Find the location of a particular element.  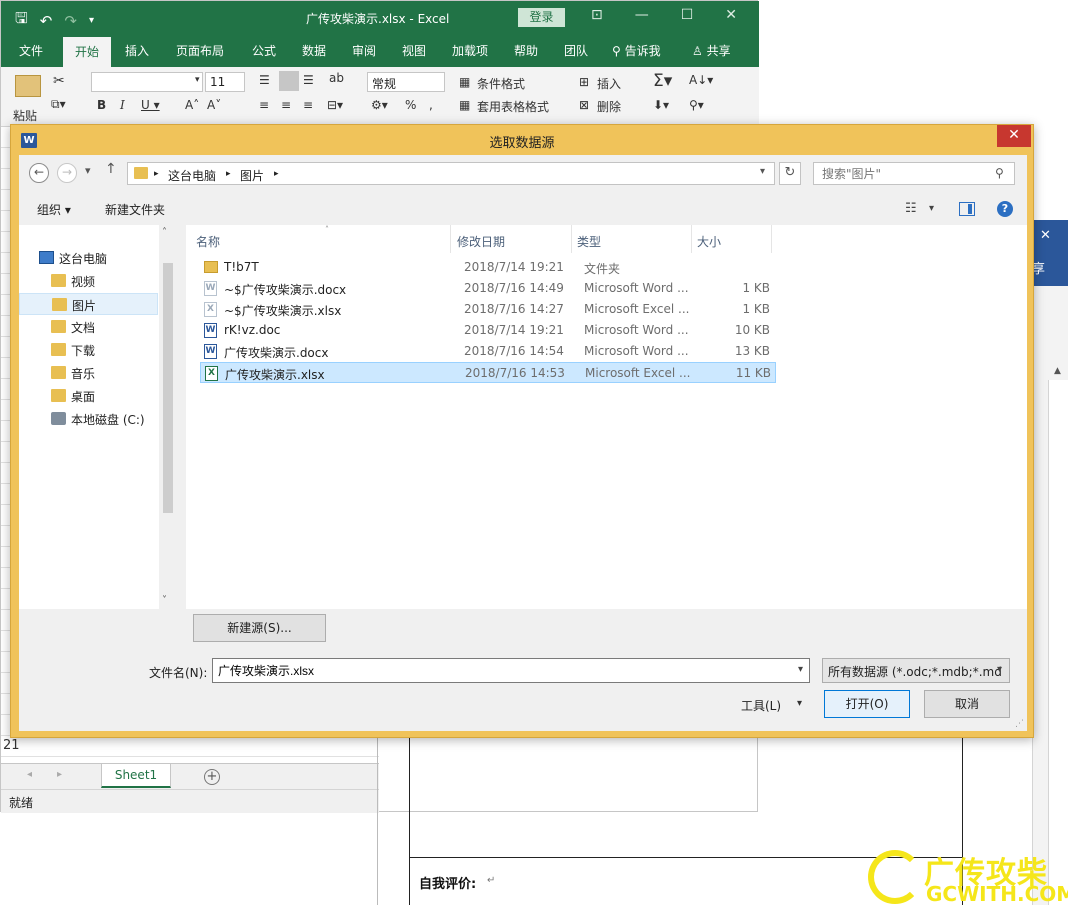

open-button: 打开(O) is located at coordinates (867, 704).